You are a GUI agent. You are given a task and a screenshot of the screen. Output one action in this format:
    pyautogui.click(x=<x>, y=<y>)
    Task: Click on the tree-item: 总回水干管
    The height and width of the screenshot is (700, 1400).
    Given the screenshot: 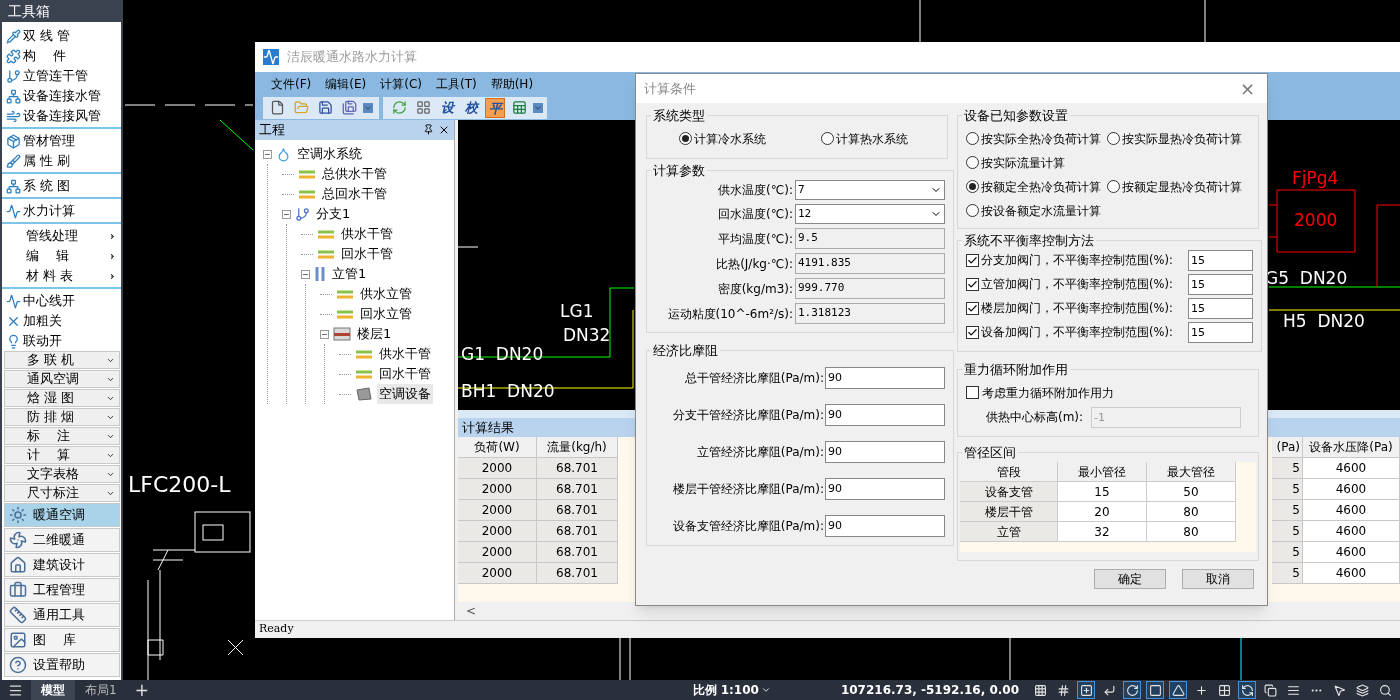 What is the action you would take?
    pyautogui.click(x=354, y=194)
    